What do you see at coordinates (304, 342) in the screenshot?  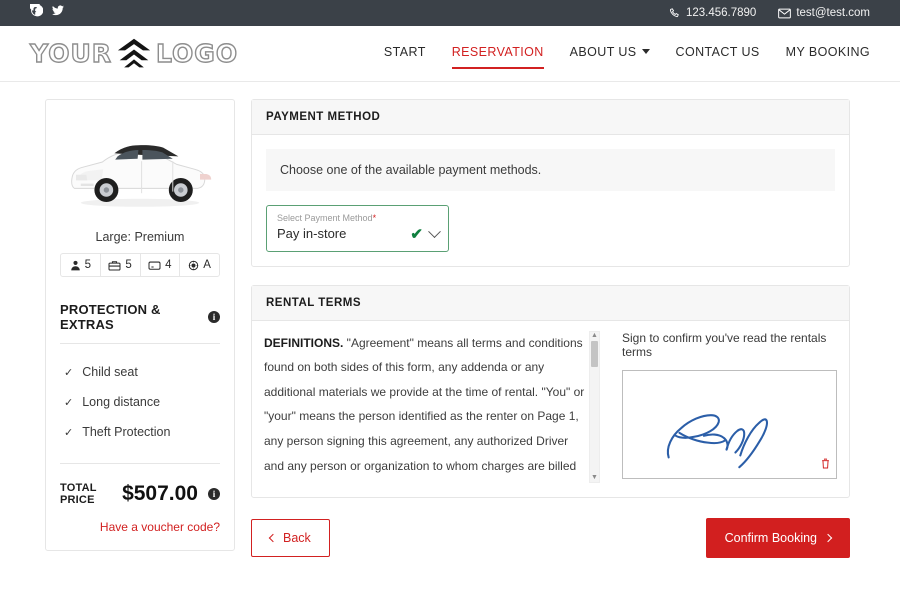 I see `rental-terms-lead: DEFINITIONS.` at bounding box center [304, 342].